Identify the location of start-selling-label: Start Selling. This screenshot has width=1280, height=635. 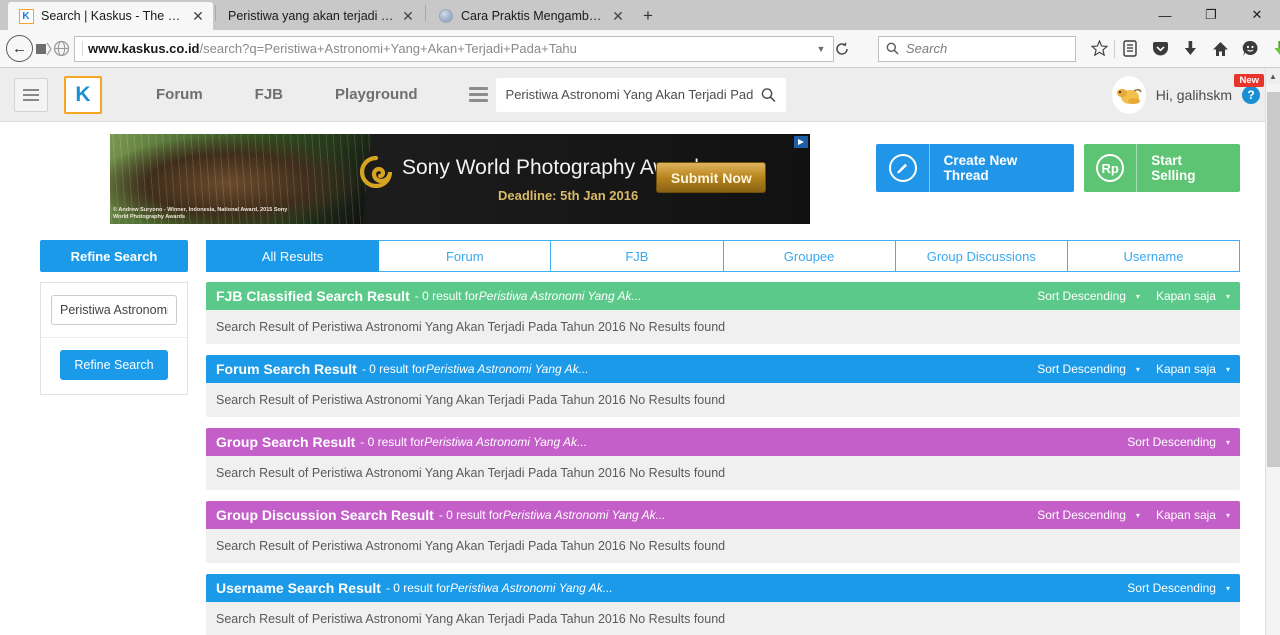
(1173, 168).